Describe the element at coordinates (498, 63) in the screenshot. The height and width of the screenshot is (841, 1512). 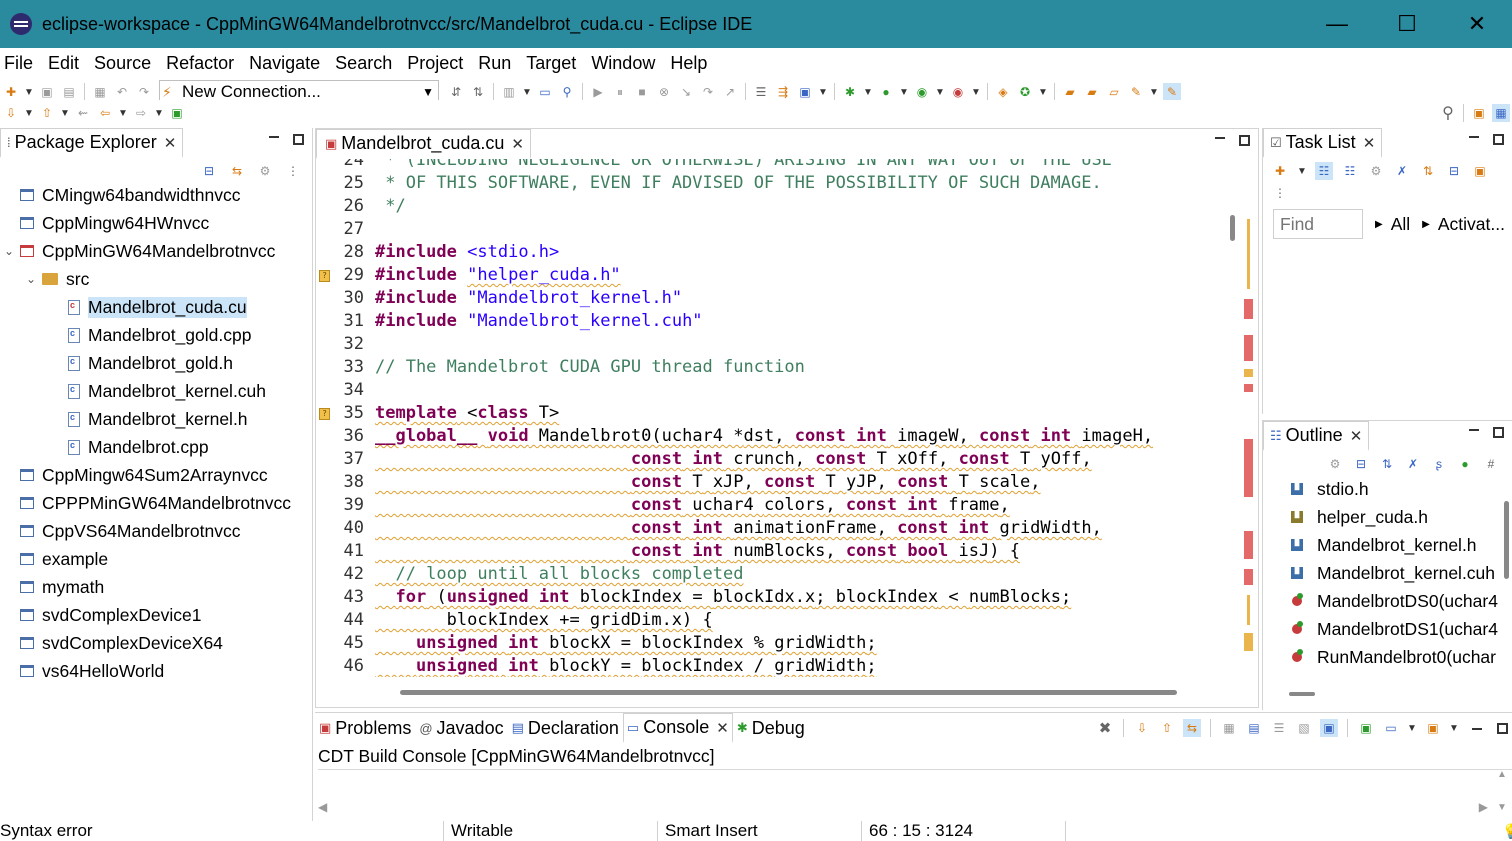
I see `menu-run: Run` at that location.